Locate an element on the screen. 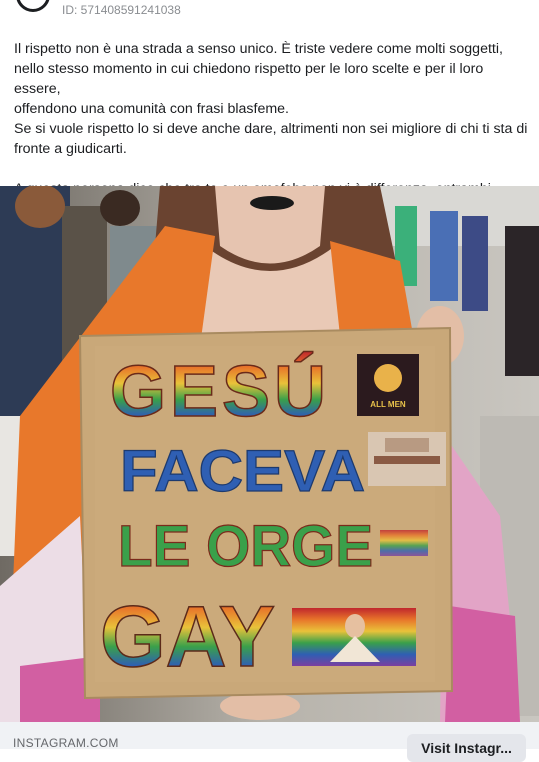 The height and width of the screenshot is (762, 539). post-id: ID: 571408591241038 is located at coordinates (121, 10).